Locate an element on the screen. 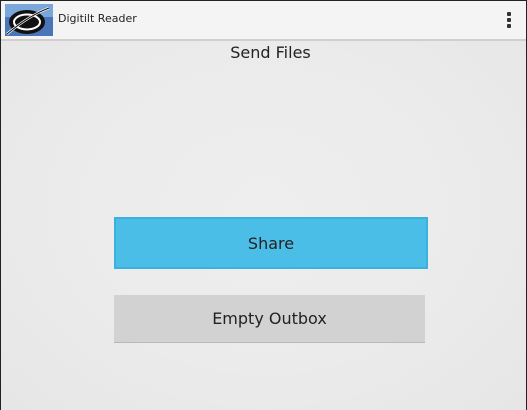 Image resolution: width=527 pixels, height=410 pixels. digitilt-logo-icon is located at coordinates (29, 20).